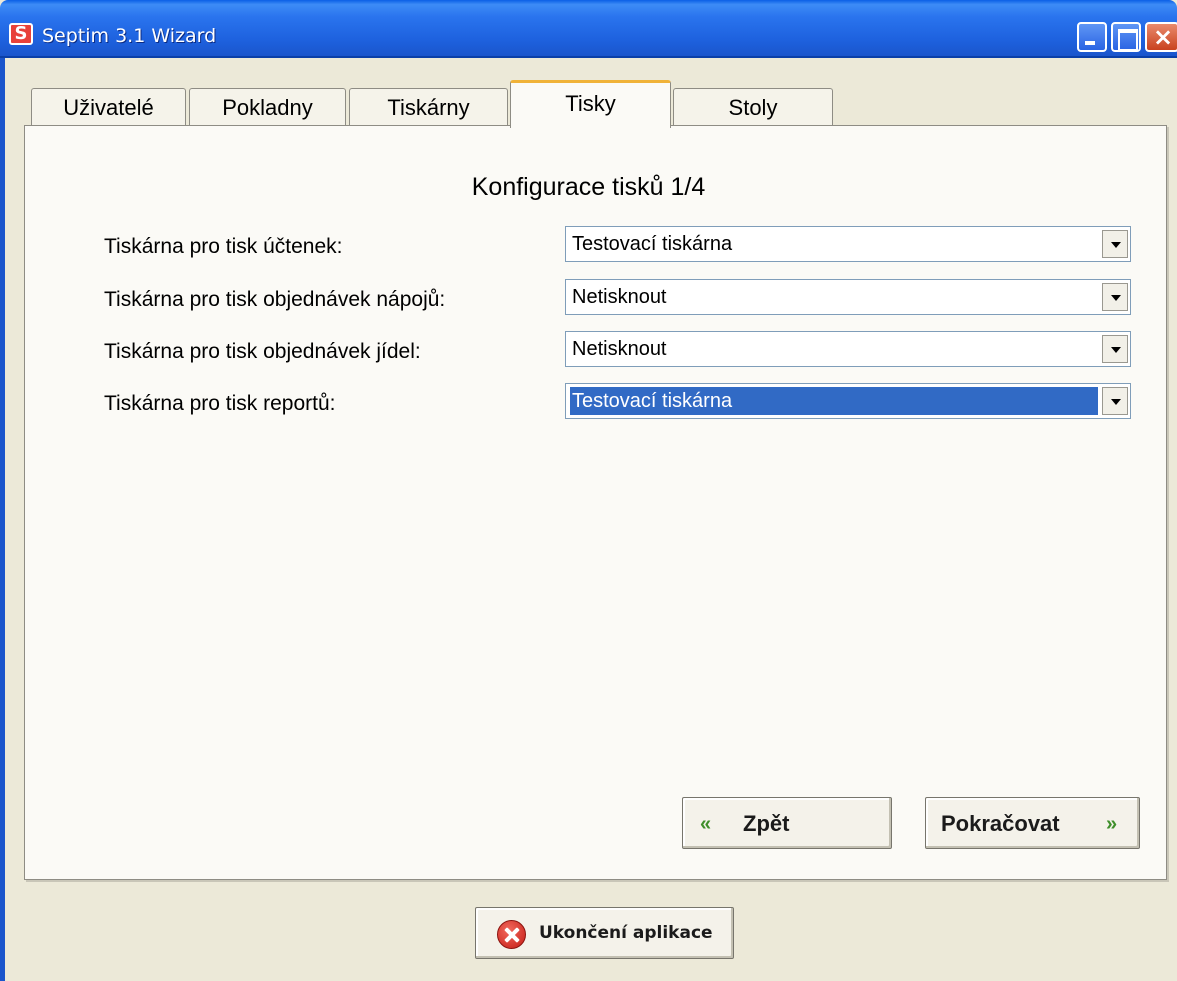 This screenshot has height=981, width=1177. I want to click on continue-button: Pokračovat », so click(1032, 823).